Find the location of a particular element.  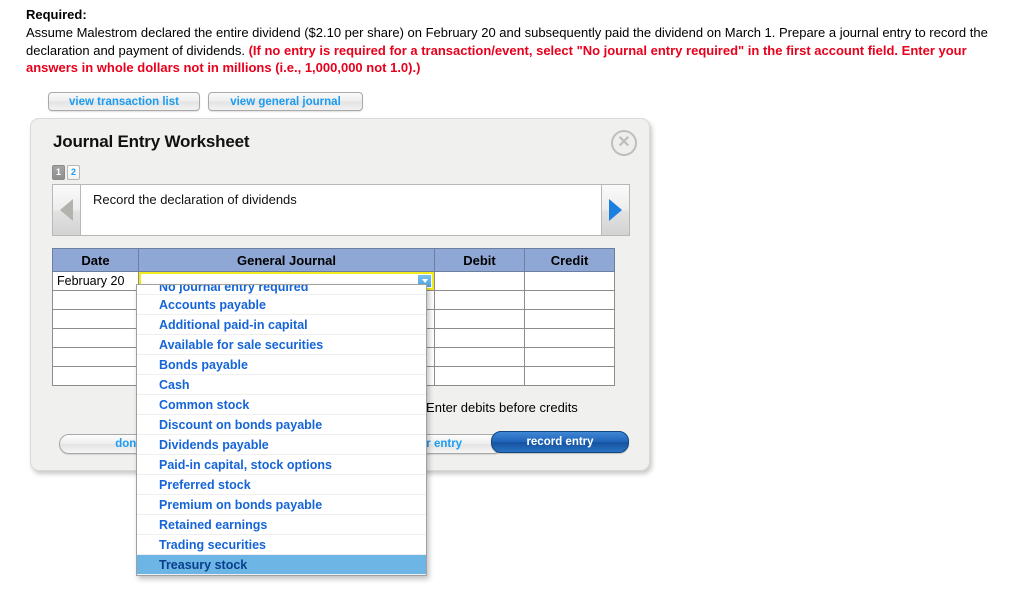

instruction-text: Record the declaration of dividends is located at coordinates (195, 199).